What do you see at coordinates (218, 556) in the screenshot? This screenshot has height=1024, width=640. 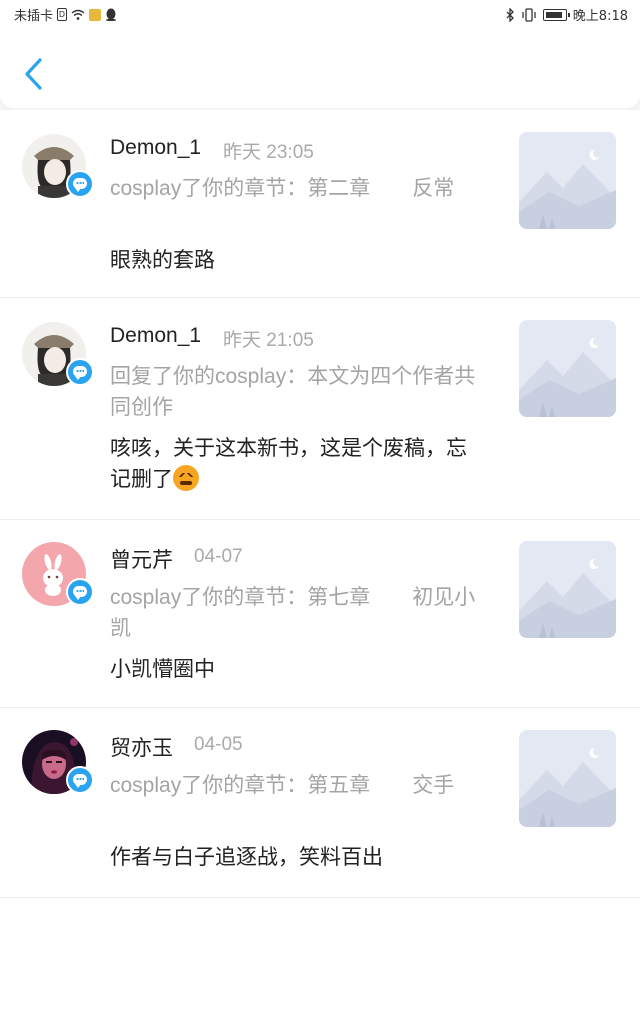 I see `message-time: 04-07` at bounding box center [218, 556].